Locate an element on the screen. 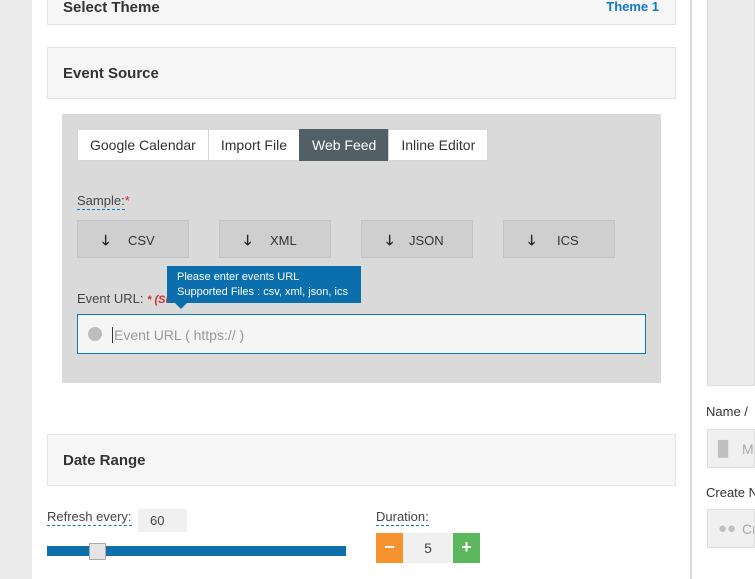 This screenshot has height=579, width=755. tooltip-arrow is located at coordinates (181, 306).